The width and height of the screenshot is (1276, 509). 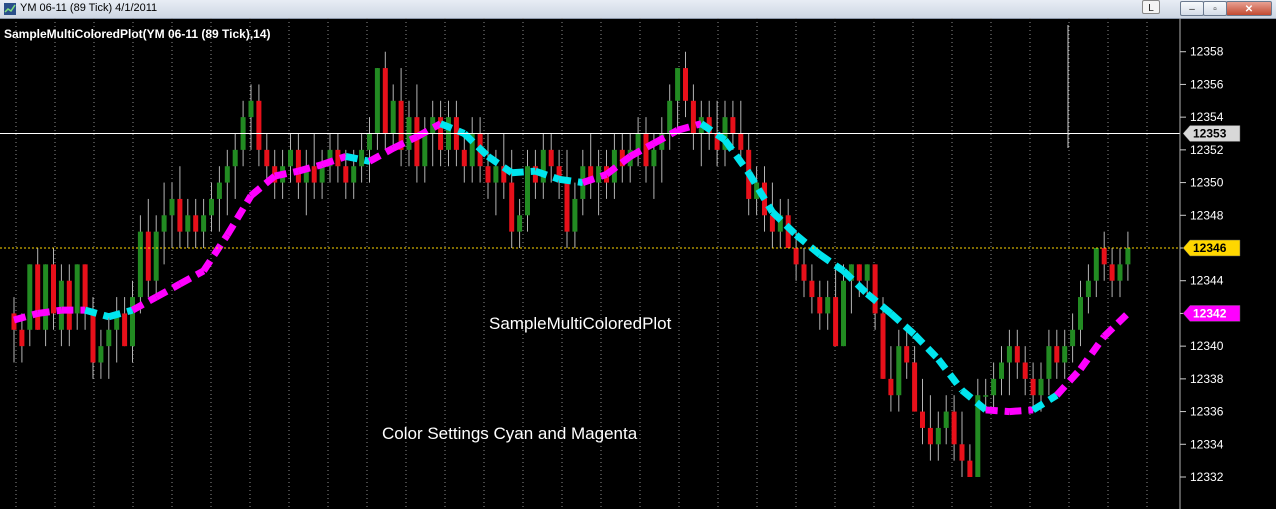 I want to click on last-price-flag: 12346, so click(x=1211, y=248).